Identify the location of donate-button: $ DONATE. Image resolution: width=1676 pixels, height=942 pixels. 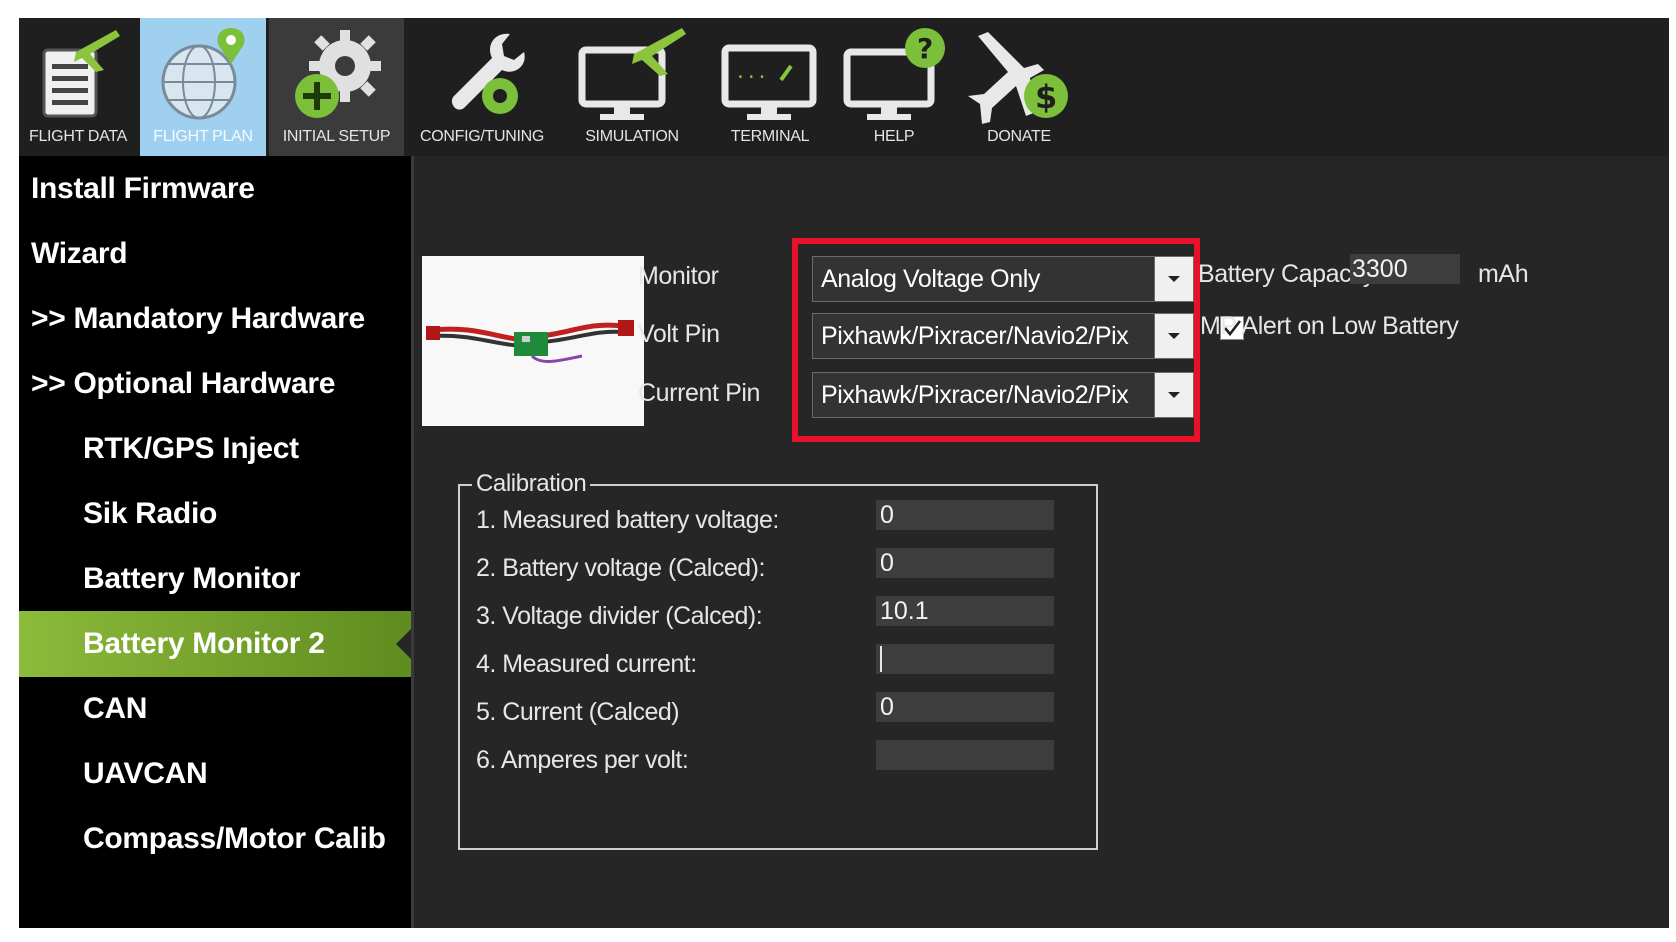
(1019, 87).